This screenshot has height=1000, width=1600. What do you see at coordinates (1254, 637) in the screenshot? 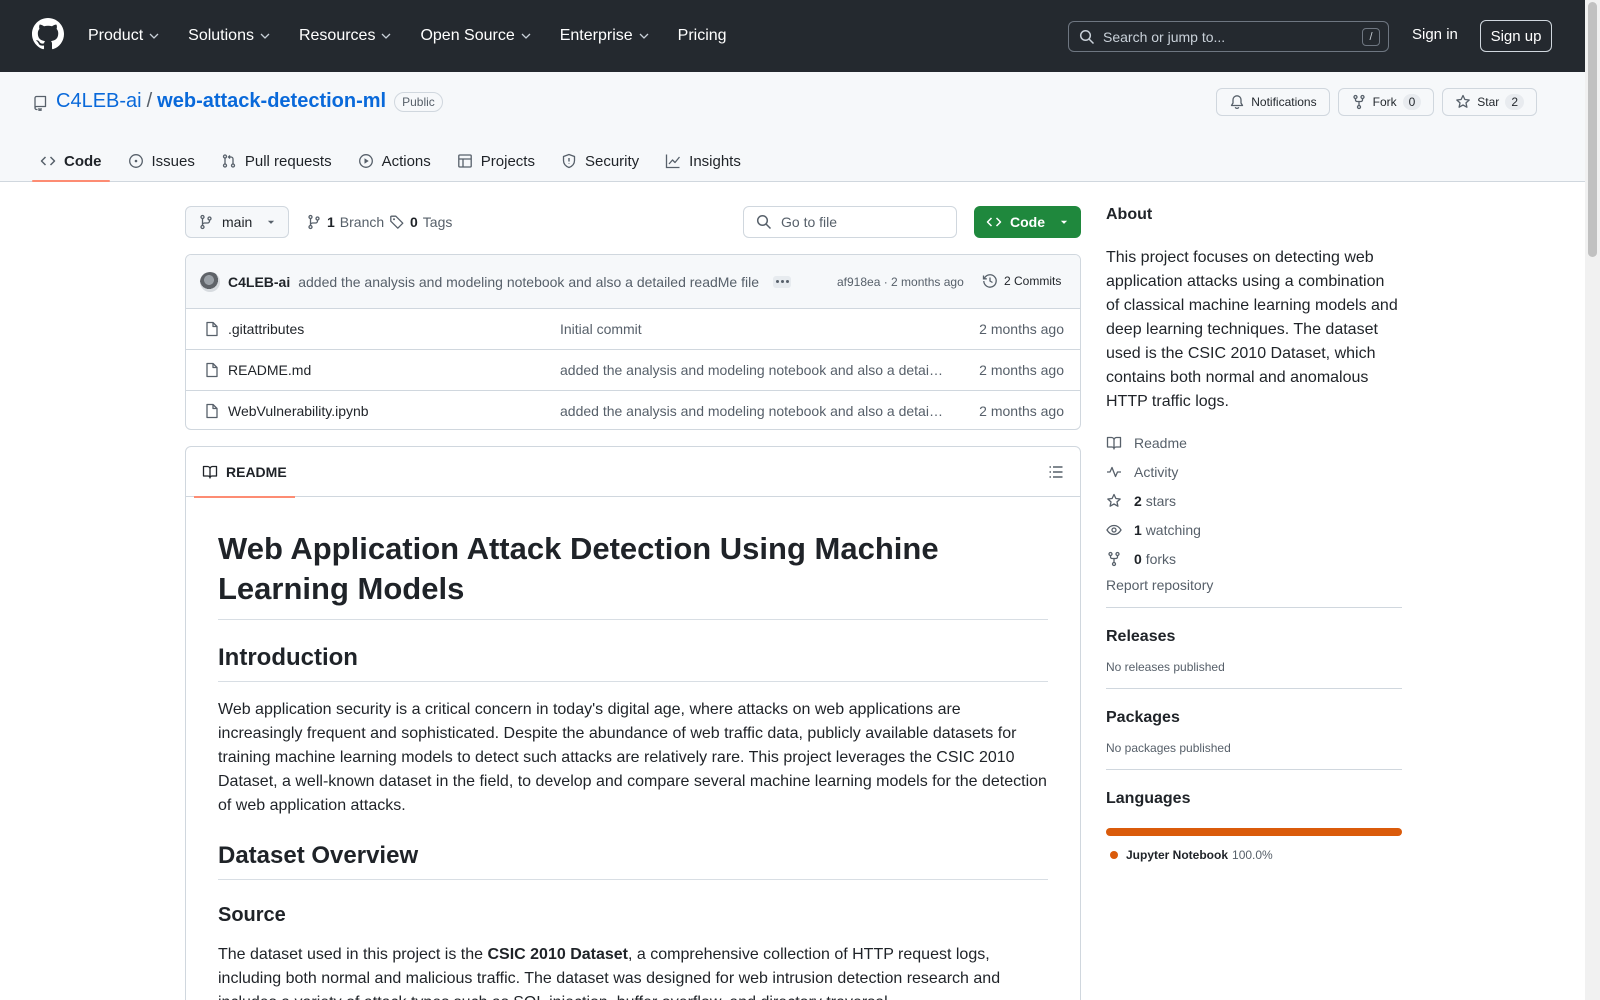
I see `releases-heading: Releases` at bounding box center [1254, 637].